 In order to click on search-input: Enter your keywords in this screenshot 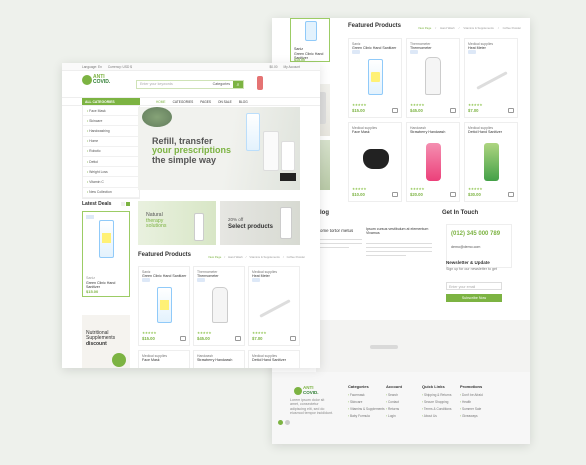, I will do `click(175, 84)`.